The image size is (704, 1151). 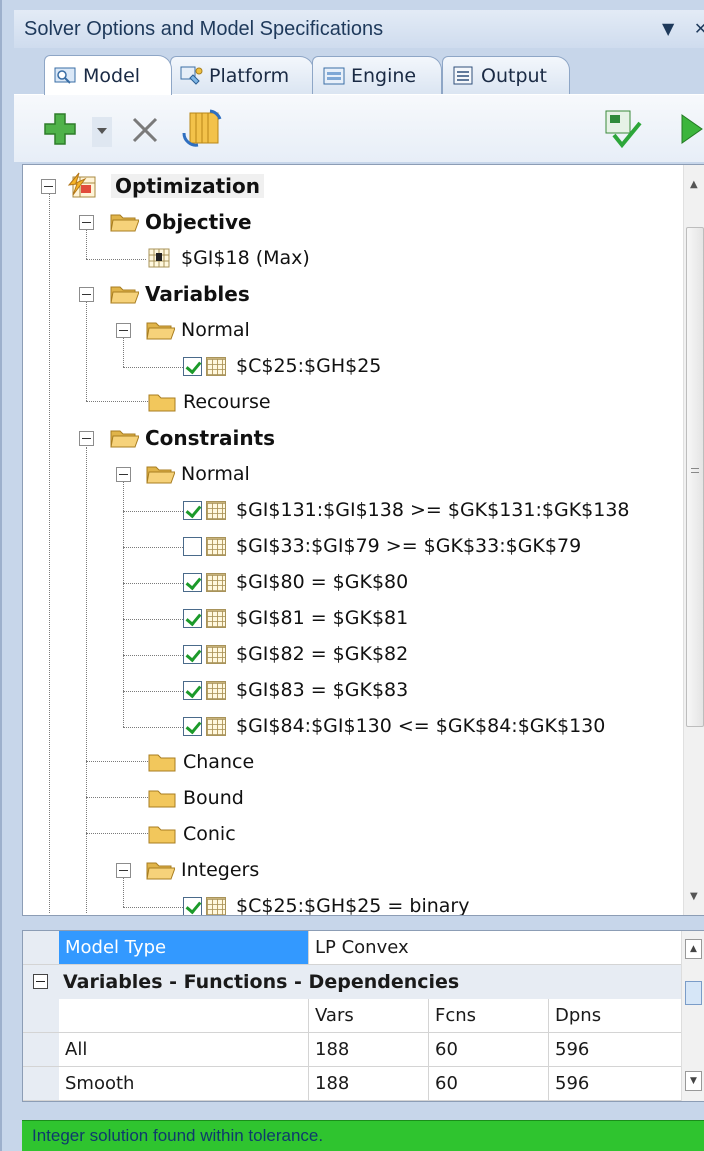 I want to click on analyze-button, so click(x=623, y=129).